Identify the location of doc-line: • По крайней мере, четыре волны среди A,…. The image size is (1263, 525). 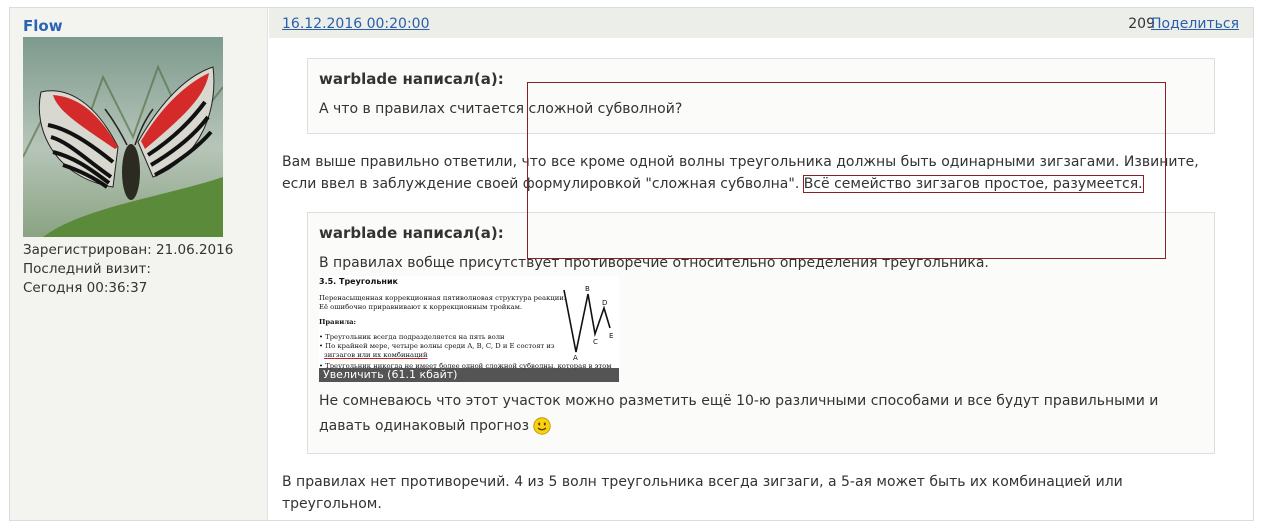
(437, 346).